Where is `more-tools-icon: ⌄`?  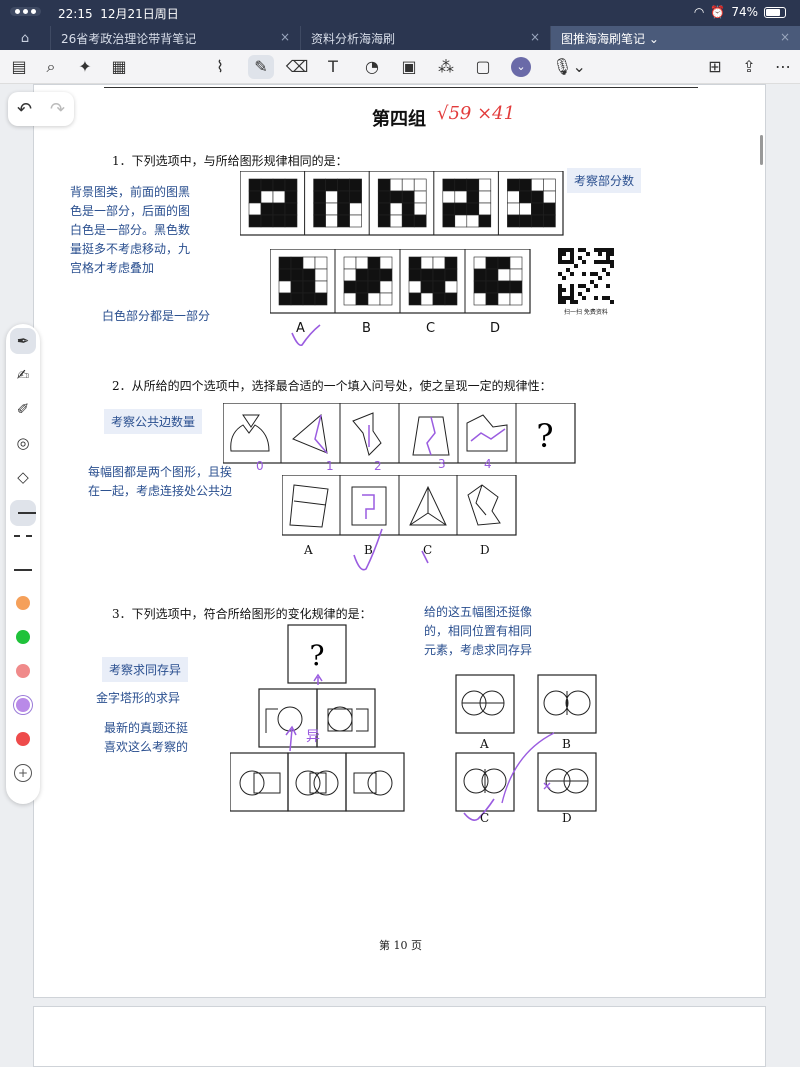
more-tools-icon: ⌄ is located at coordinates (521, 67).